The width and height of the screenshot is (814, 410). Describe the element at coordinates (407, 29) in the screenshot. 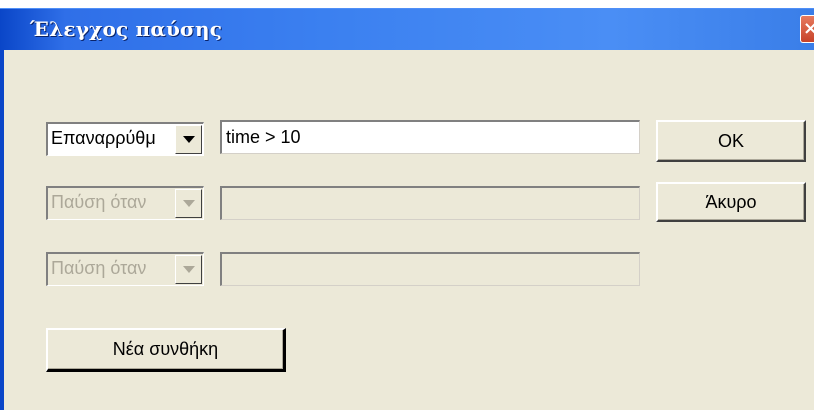

I see `title-bar: Έλεγχος παύσης ×` at that location.